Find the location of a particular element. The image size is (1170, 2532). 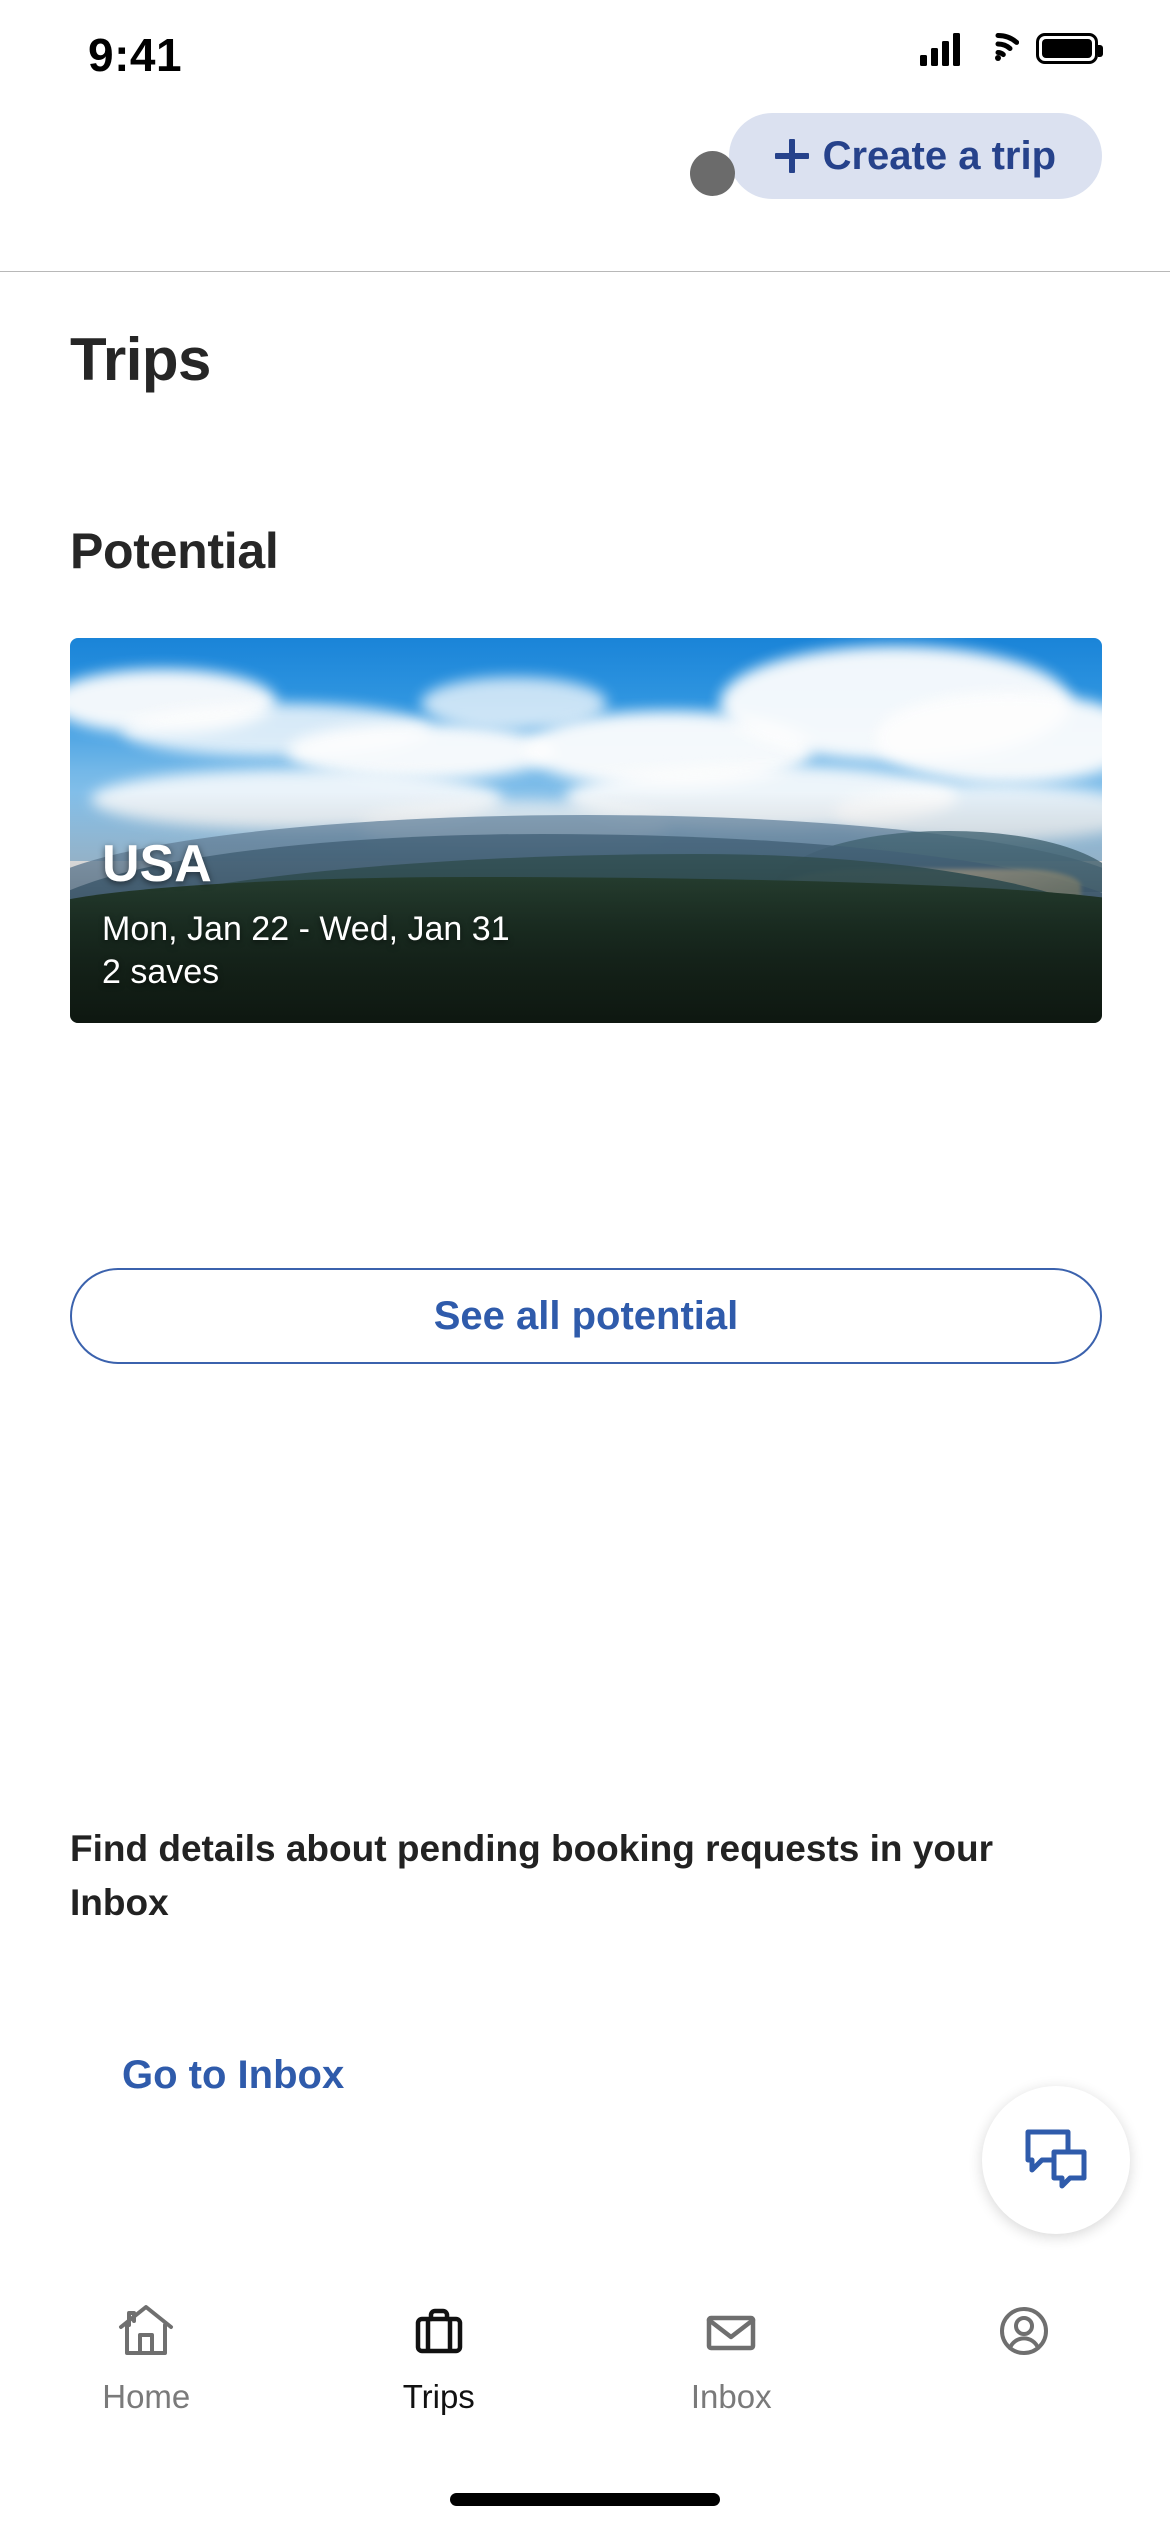

nav-item-inbox: Inbox is located at coordinates (731, 2344).